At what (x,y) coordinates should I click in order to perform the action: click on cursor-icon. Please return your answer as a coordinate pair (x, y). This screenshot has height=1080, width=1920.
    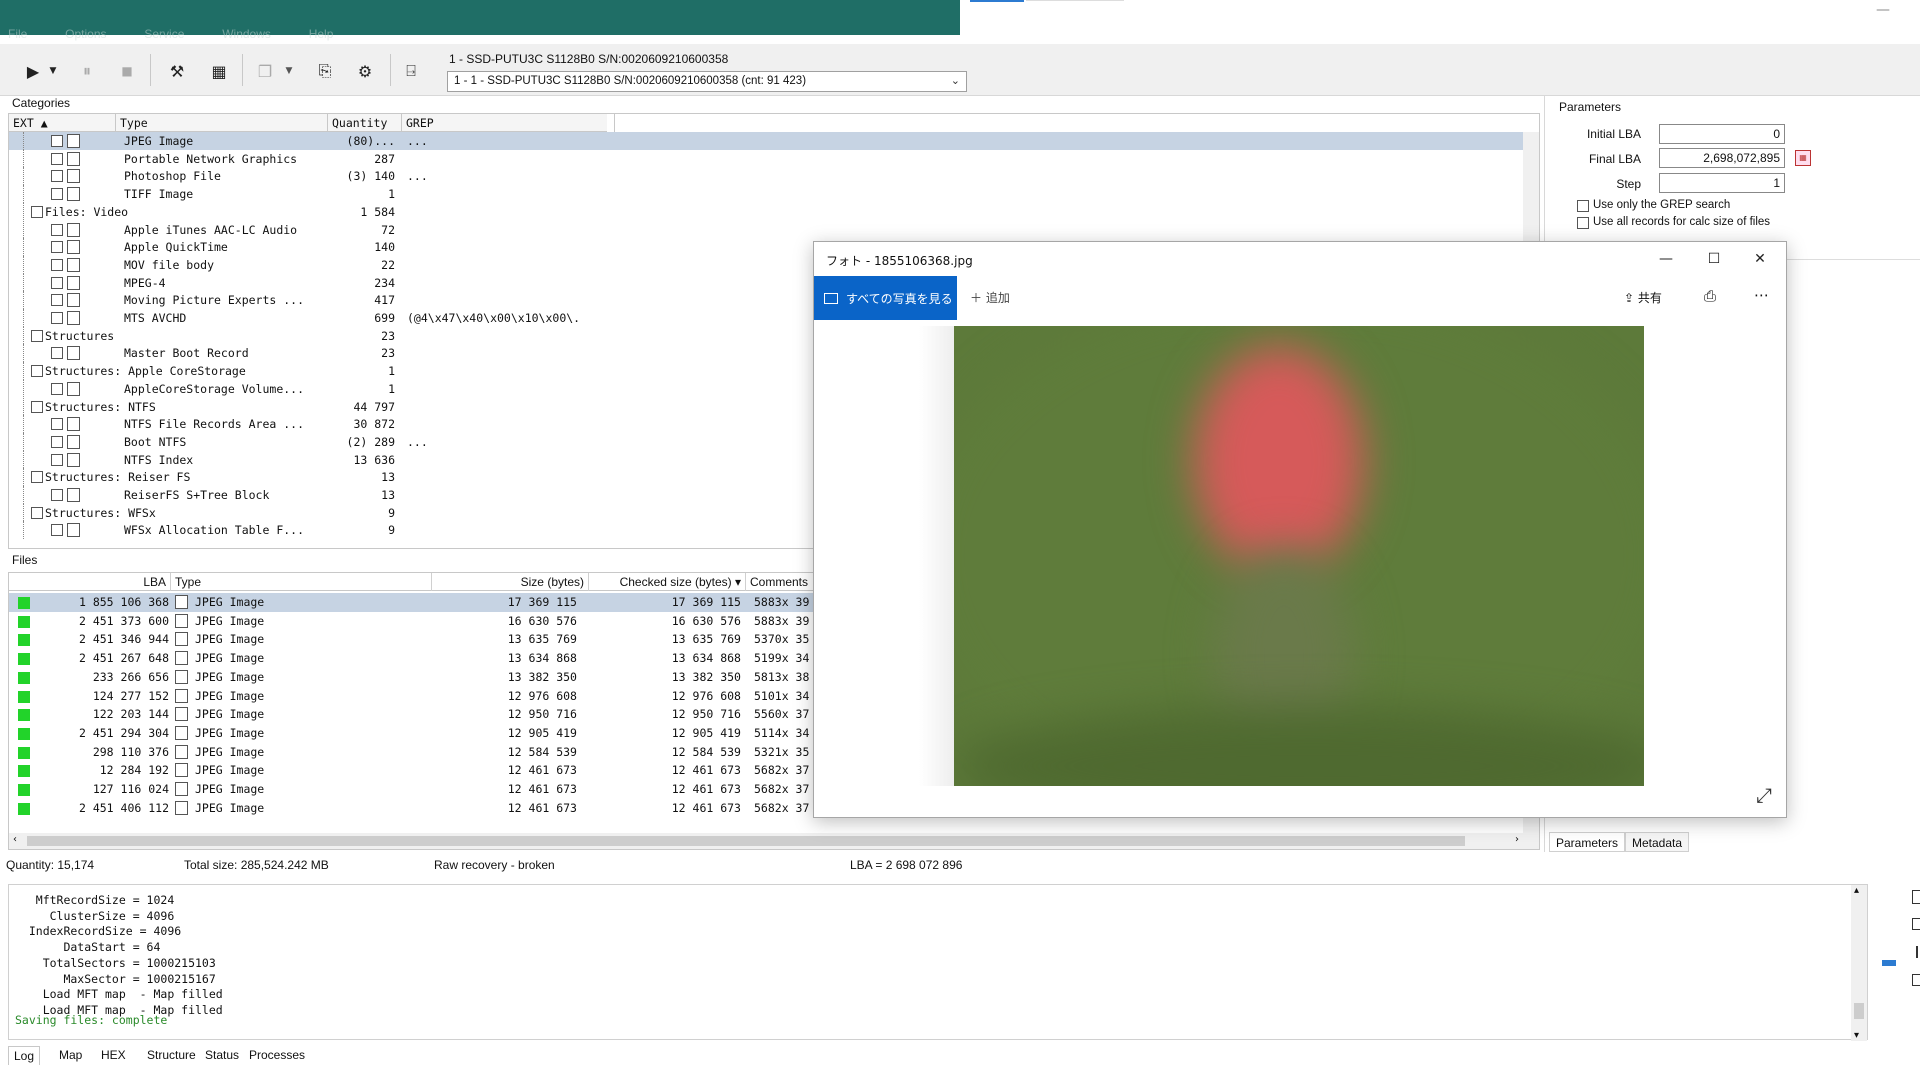
    Looking at the image, I should click on (1917, 952).